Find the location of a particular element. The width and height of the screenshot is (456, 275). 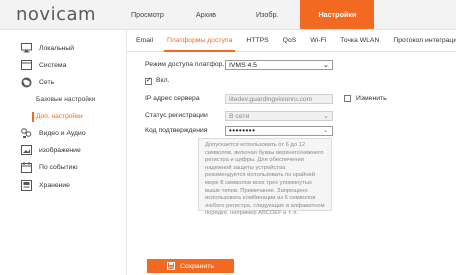

sidebar-item-label: Сеть is located at coordinates (47, 82).